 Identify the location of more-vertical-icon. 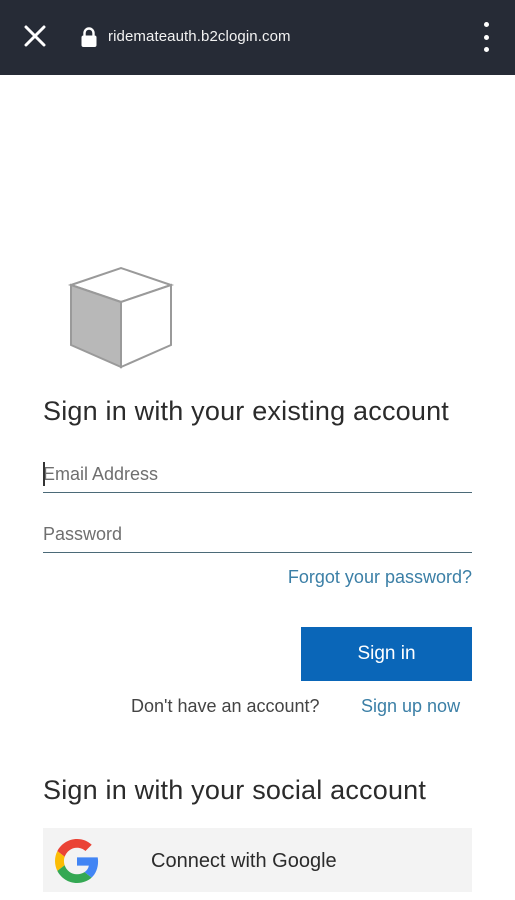
(486, 37).